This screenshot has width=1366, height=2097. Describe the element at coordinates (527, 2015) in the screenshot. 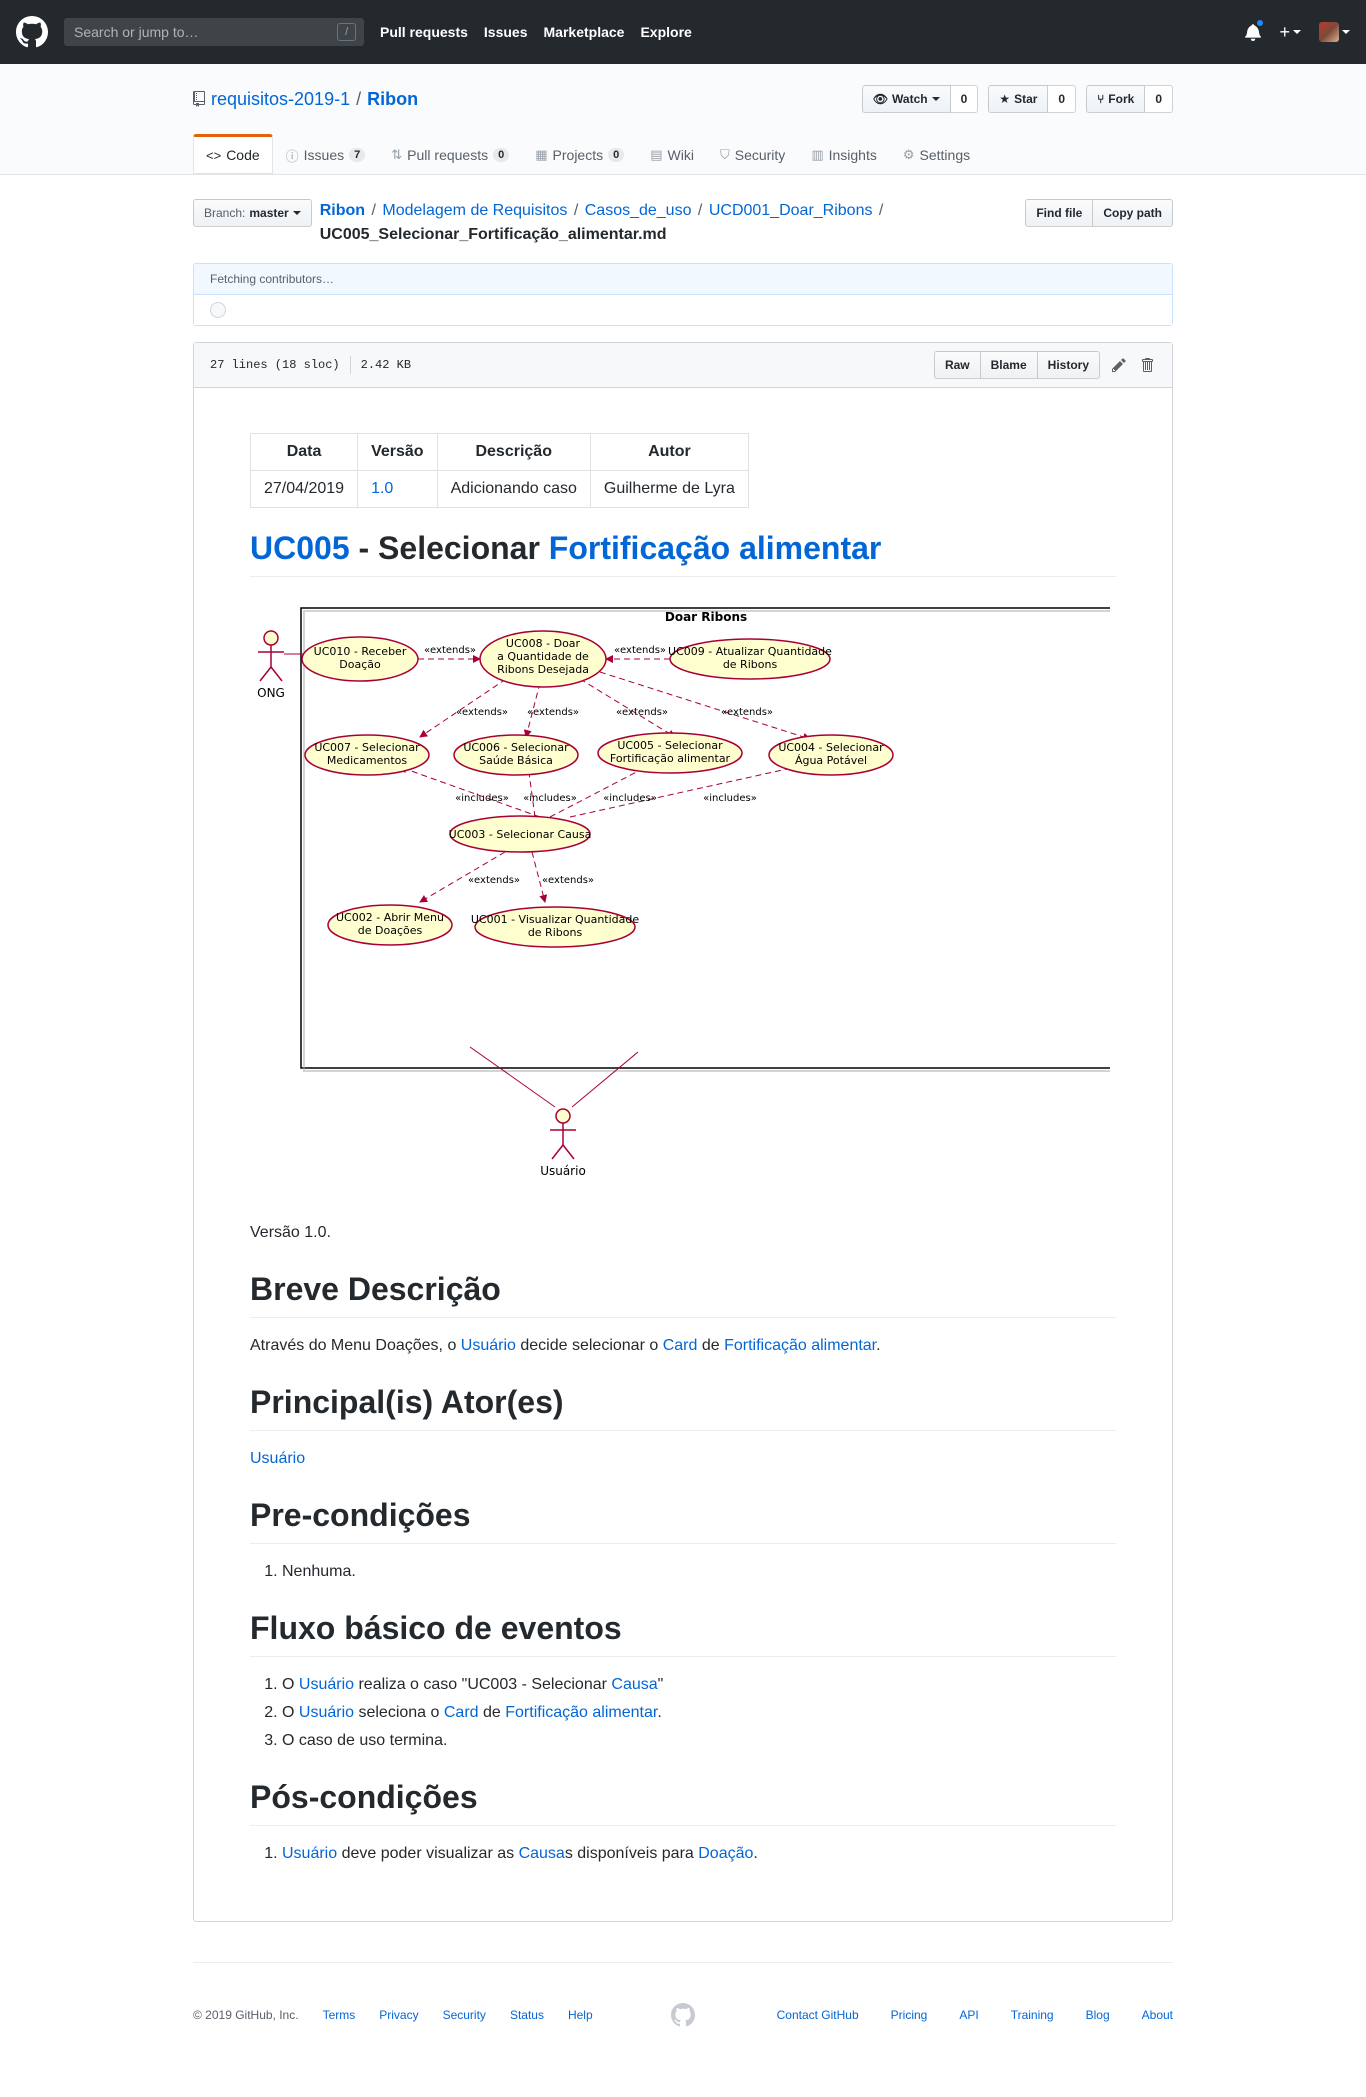

I see `footer-link-status: Status` at that location.